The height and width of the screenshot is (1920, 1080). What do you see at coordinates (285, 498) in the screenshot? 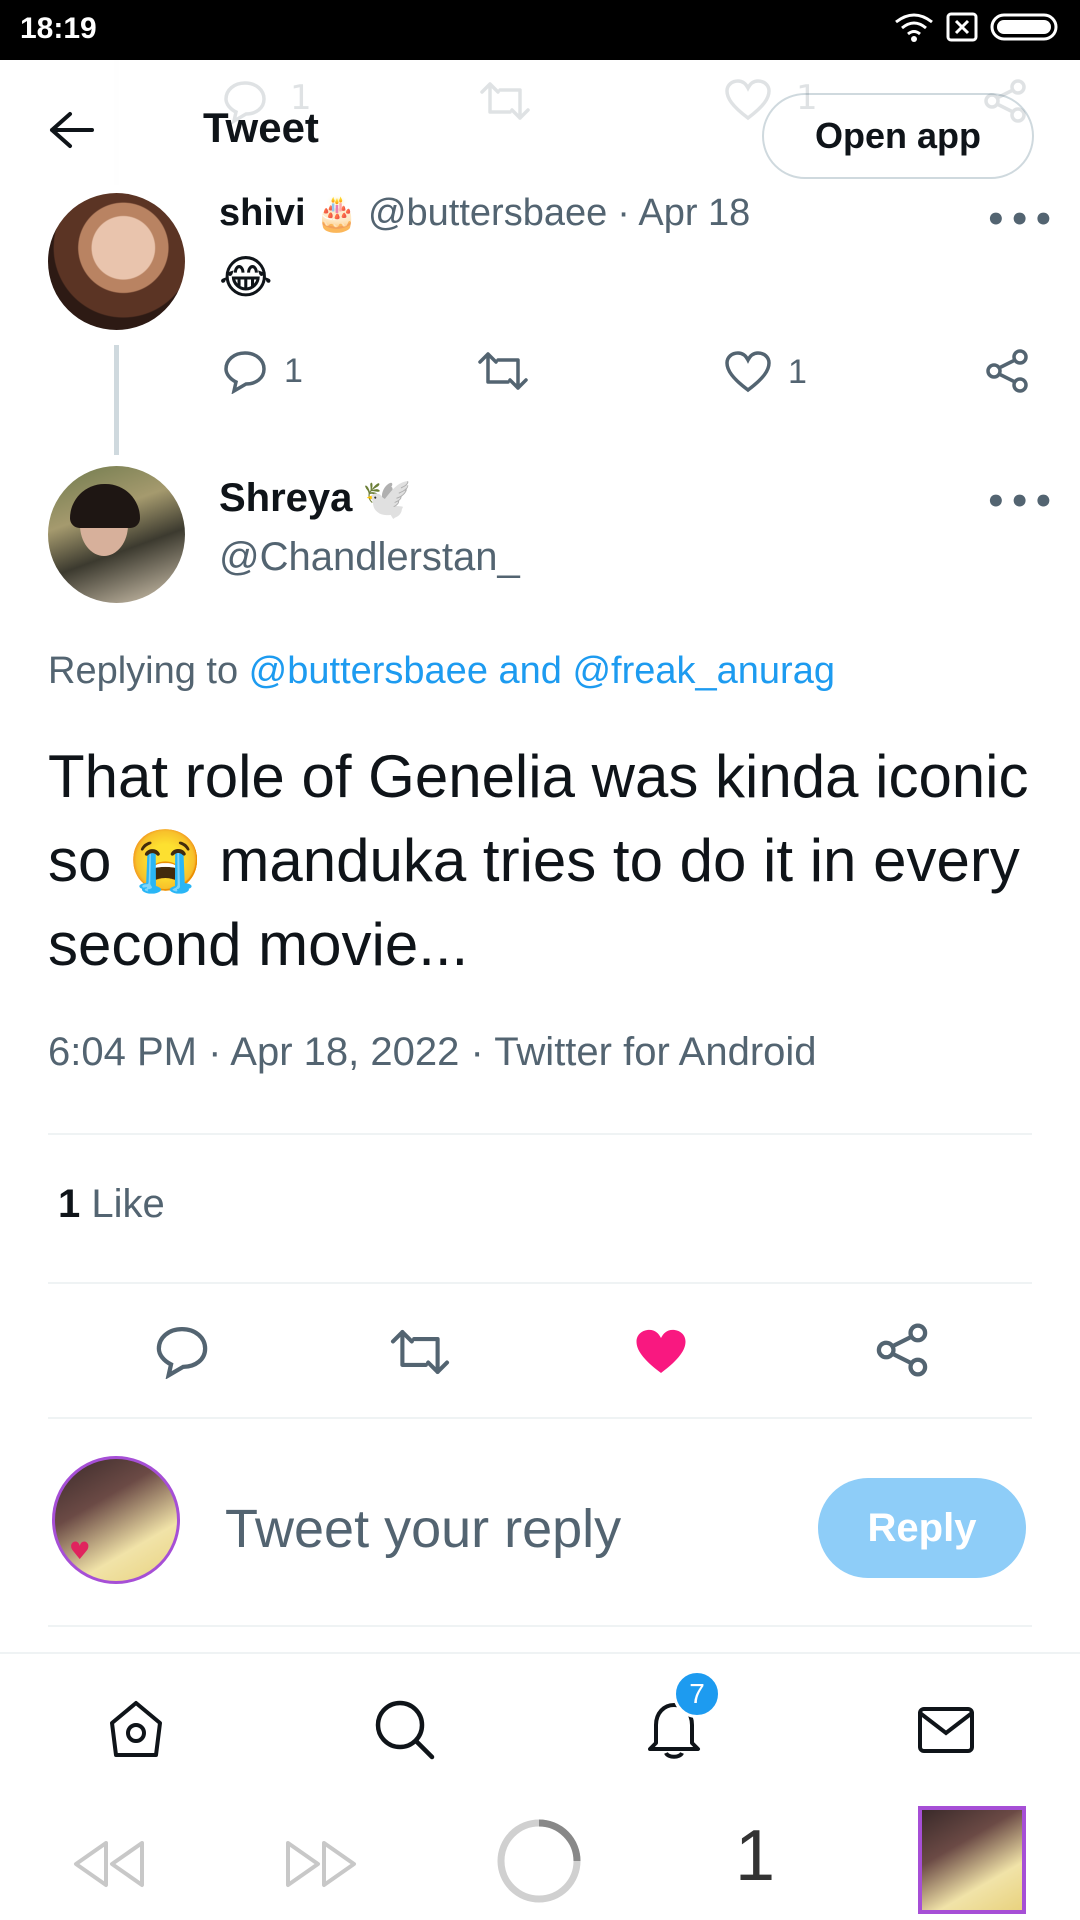
I see `author-name: Shreya` at bounding box center [285, 498].